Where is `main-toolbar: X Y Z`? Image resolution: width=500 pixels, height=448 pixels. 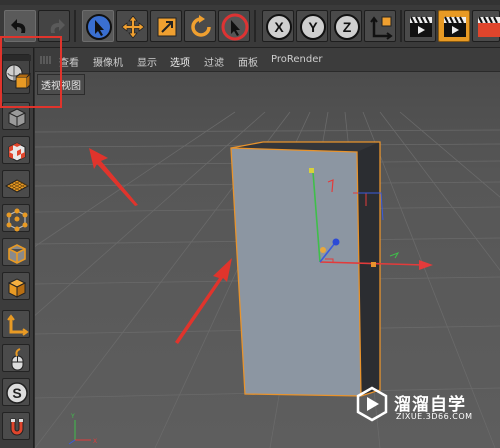 main-toolbar: X Y Z is located at coordinates (250, 24).